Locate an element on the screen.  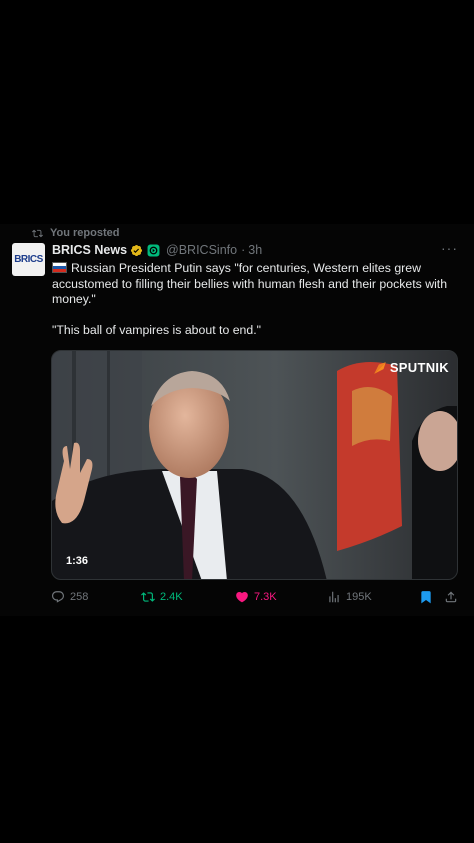
views-icon is located at coordinates (334, 597).